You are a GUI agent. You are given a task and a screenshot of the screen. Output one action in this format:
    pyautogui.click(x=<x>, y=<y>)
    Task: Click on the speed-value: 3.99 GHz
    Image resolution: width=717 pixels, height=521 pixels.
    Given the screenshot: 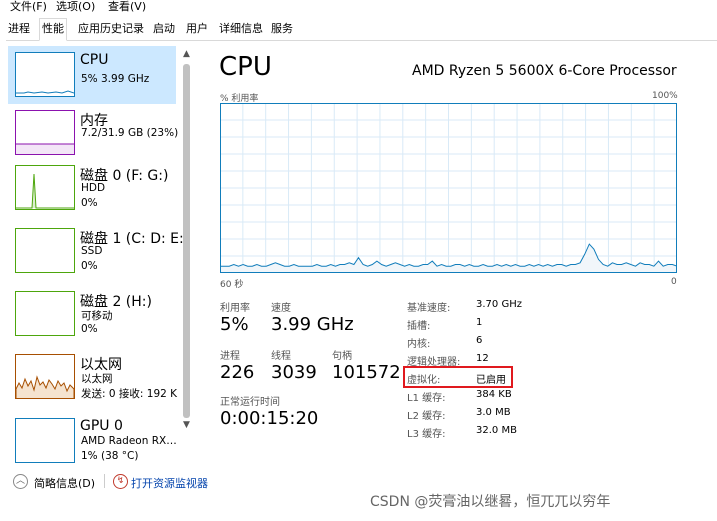 What is the action you would take?
    pyautogui.click(x=312, y=324)
    